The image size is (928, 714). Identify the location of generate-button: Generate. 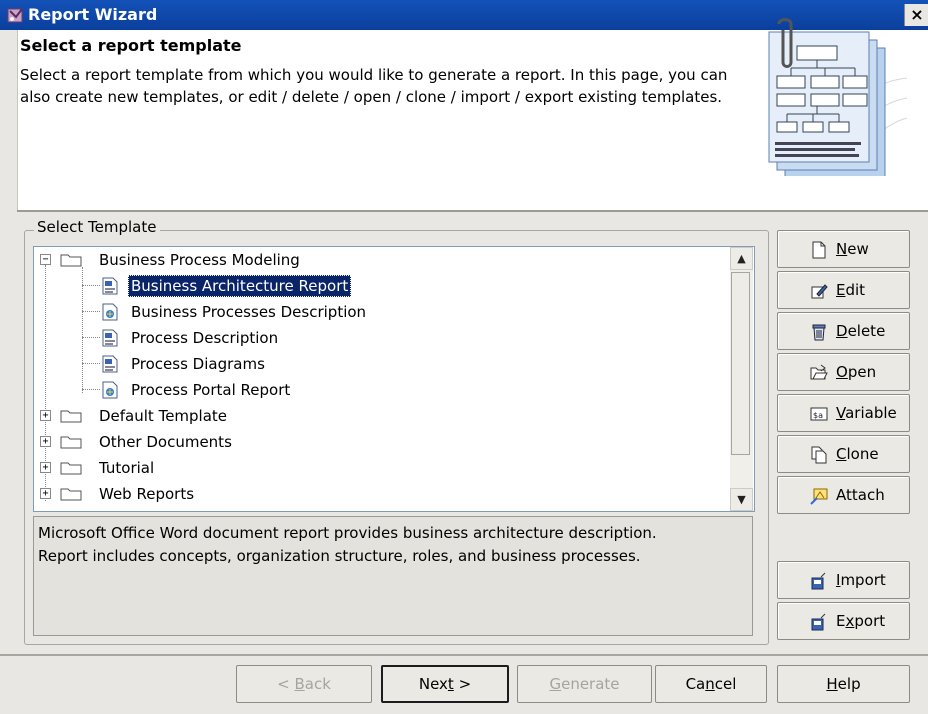
(584, 684).